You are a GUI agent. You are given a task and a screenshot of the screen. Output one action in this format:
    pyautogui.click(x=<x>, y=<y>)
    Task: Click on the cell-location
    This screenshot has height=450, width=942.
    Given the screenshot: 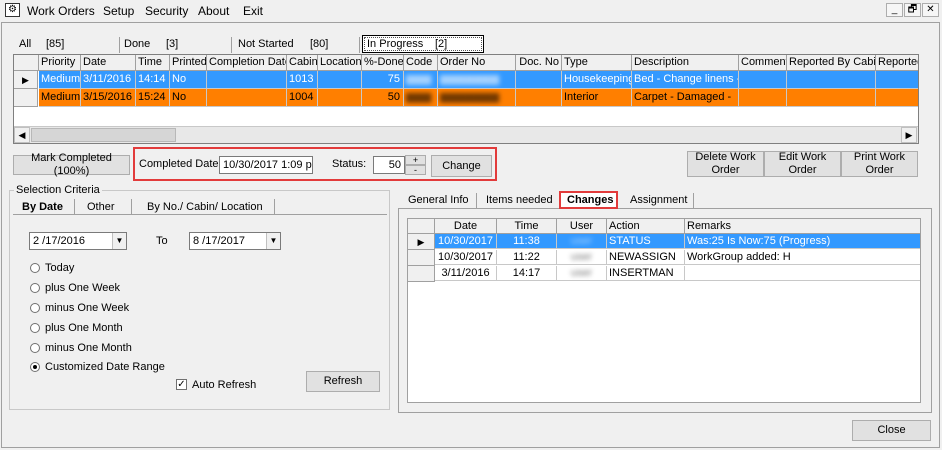 What is the action you would take?
    pyautogui.click(x=340, y=80)
    